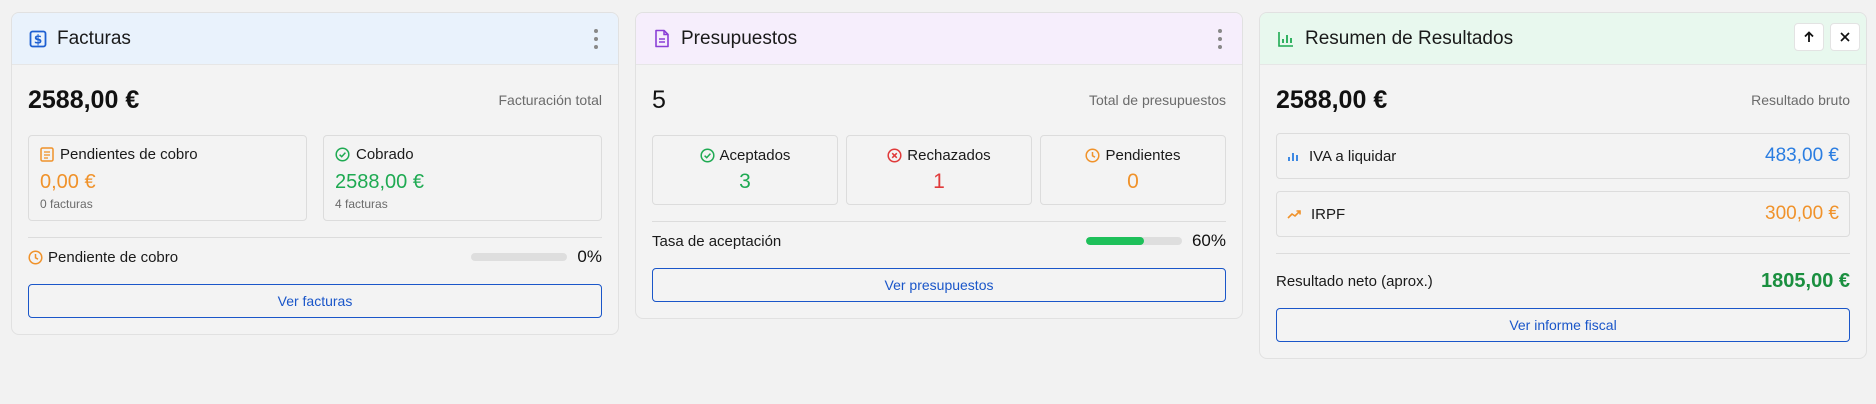 The width and height of the screenshot is (1876, 404). What do you see at coordinates (1133, 241) in the screenshot?
I see `acceptance-rate-bar` at bounding box center [1133, 241].